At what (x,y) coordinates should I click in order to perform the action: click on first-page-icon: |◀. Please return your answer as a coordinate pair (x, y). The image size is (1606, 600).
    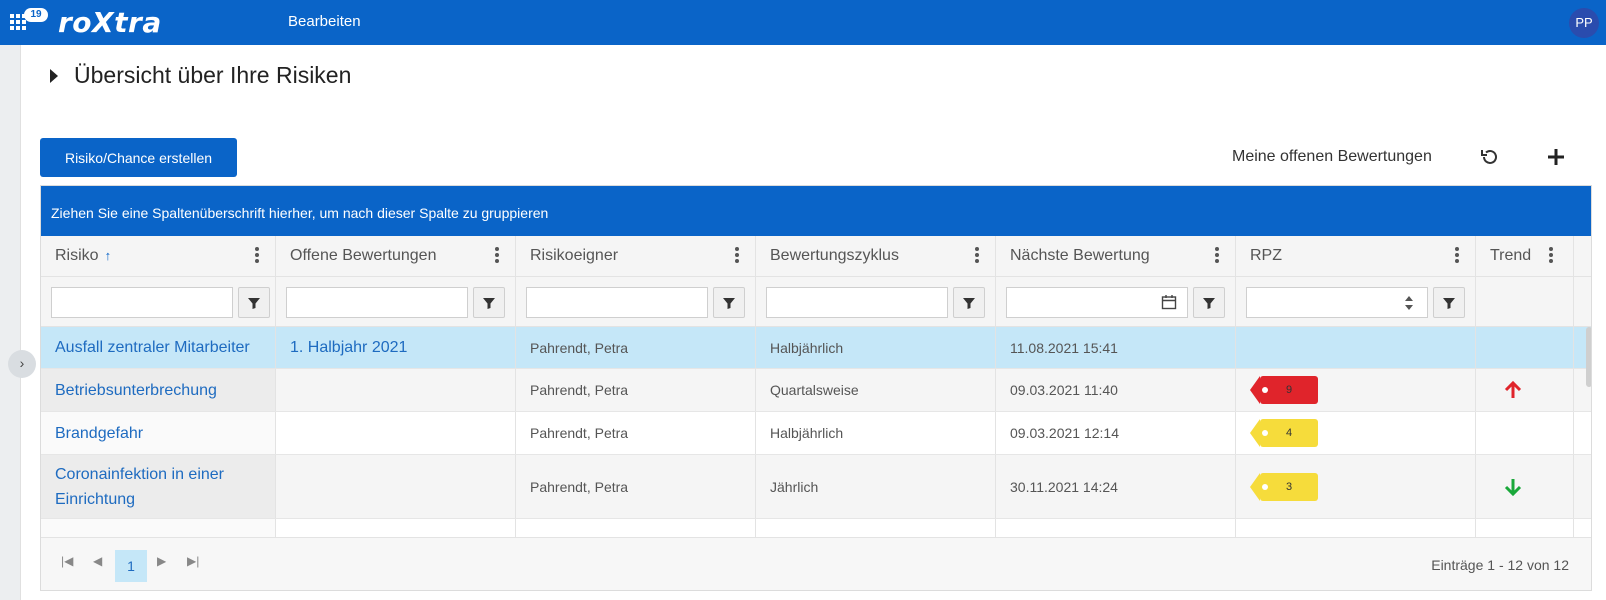
    Looking at the image, I should click on (67, 561).